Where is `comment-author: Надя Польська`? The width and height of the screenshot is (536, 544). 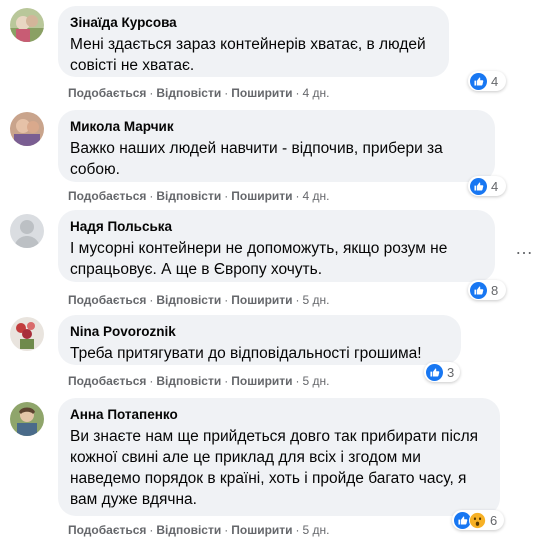 comment-author: Надя Польська is located at coordinates (276, 226).